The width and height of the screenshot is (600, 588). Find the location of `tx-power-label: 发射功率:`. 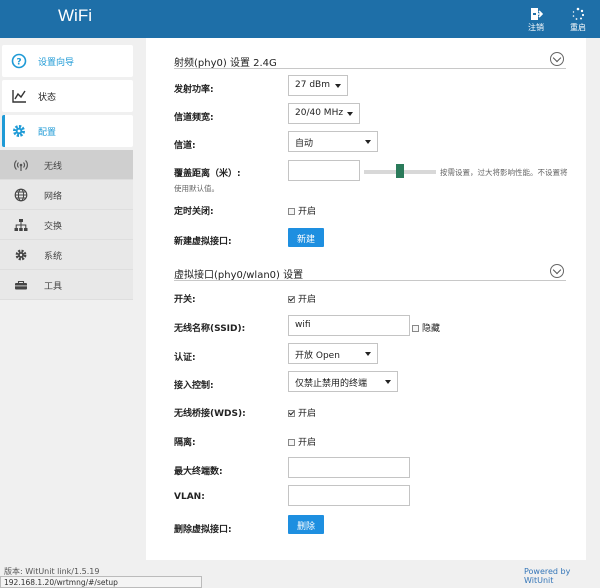

tx-power-label: 发射功率: is located at coordinates (194, 90).